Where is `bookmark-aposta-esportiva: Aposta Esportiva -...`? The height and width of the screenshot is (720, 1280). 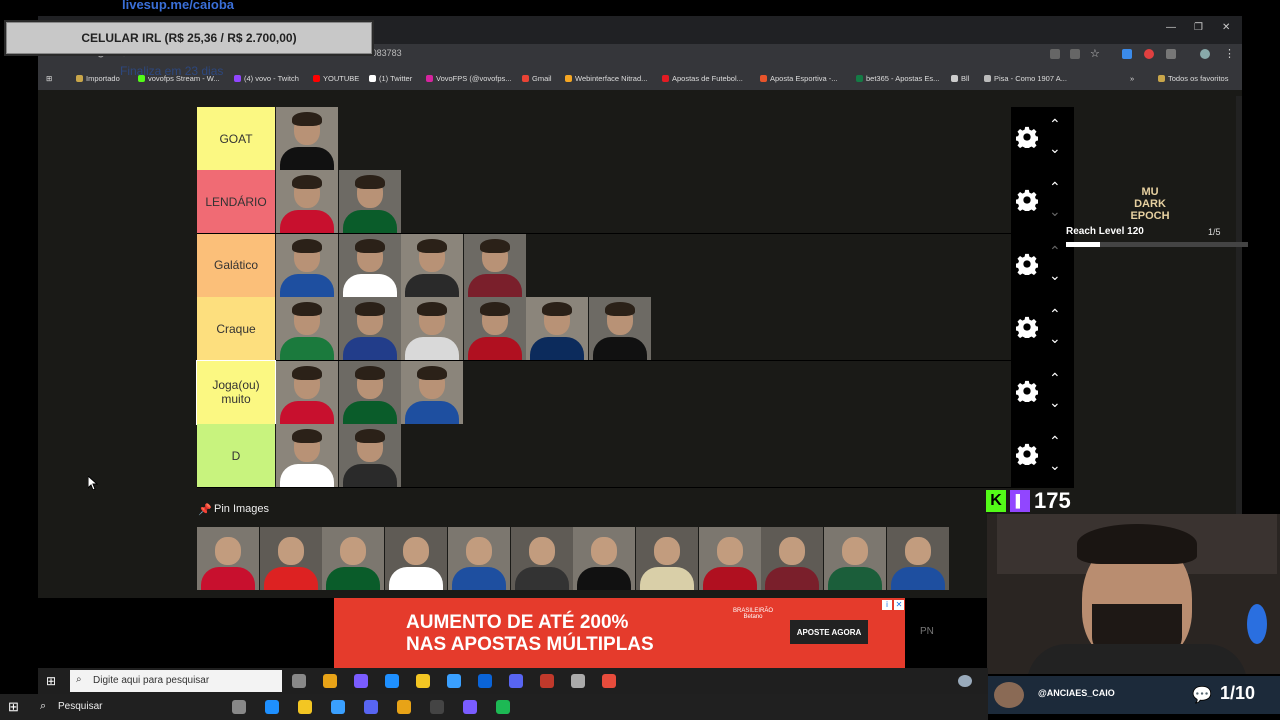
bookmark-aposta-esportiva: Aposta Esportiva -... is located at coordinates (799, 78).